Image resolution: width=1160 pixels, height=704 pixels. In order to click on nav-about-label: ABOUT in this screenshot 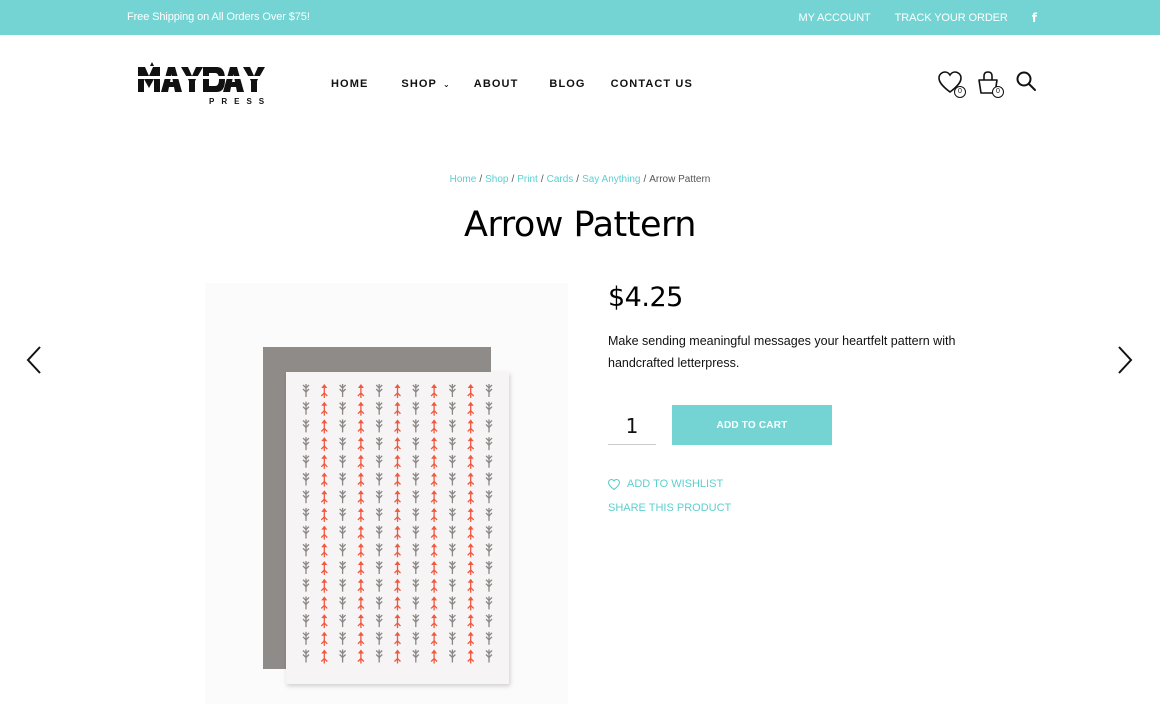, I will do `click(496, 84)`.